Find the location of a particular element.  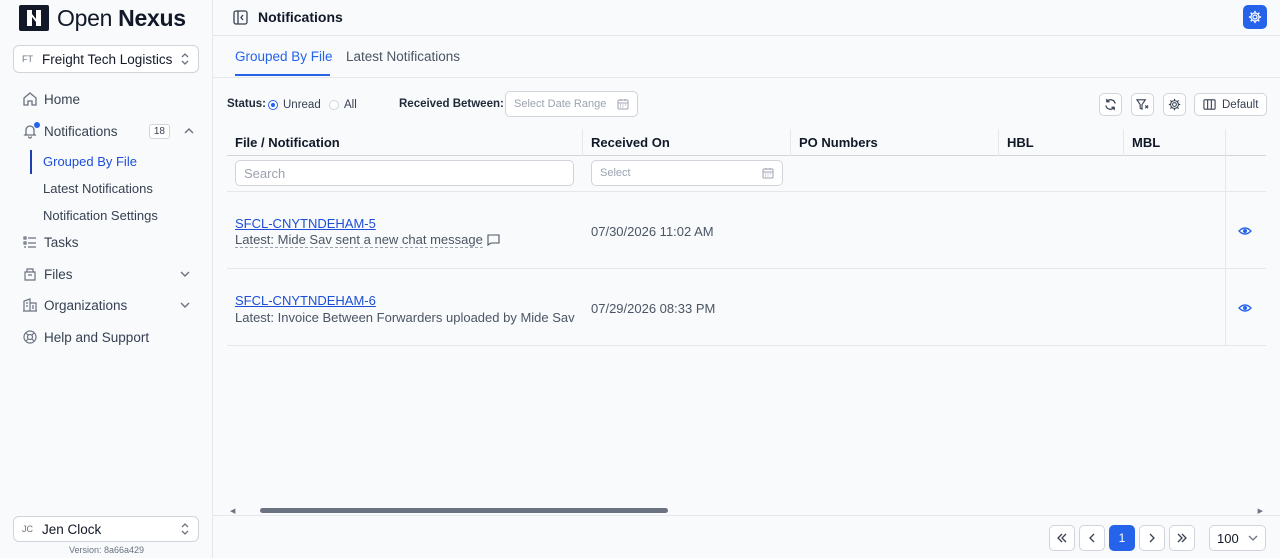

page-size-select: 100 is located at coordinates (1237, 538).